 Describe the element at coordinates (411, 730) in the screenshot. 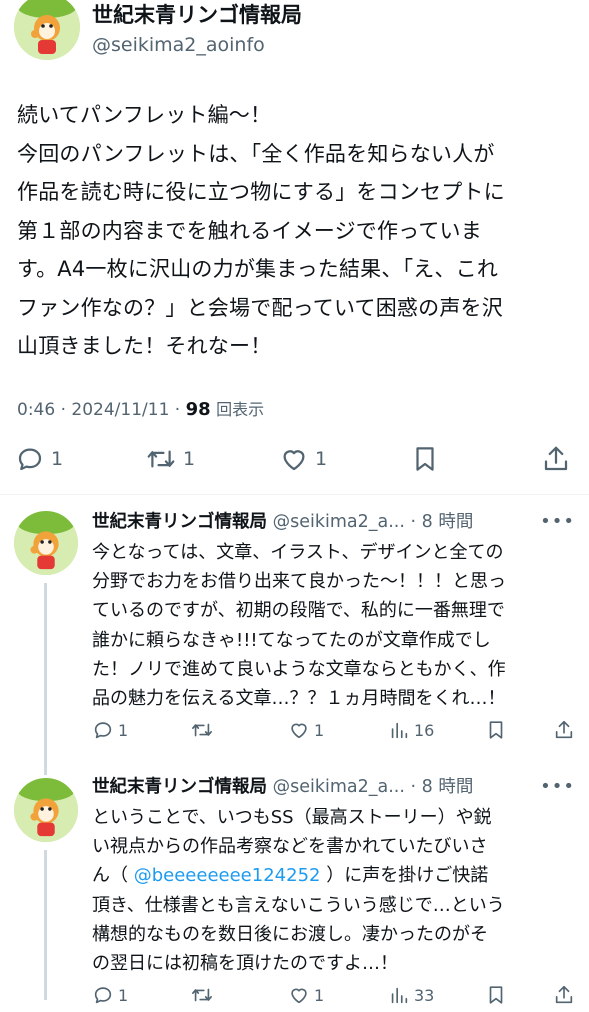

I see `views-button: 16` at that location.